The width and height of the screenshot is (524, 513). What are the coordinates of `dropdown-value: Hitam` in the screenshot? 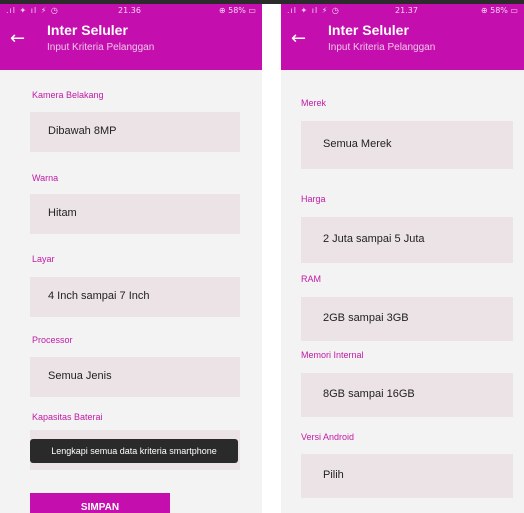 It's located at (62, 213).